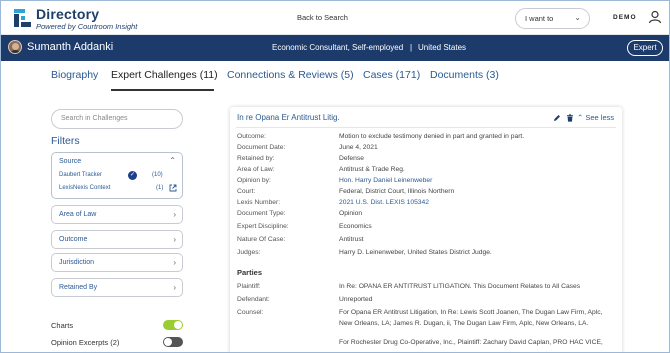  What do you see at coordinates (117, 287) in the screenshot?
I see `retained-by-filter: Retained By ›` at bounding box center [117, 287].